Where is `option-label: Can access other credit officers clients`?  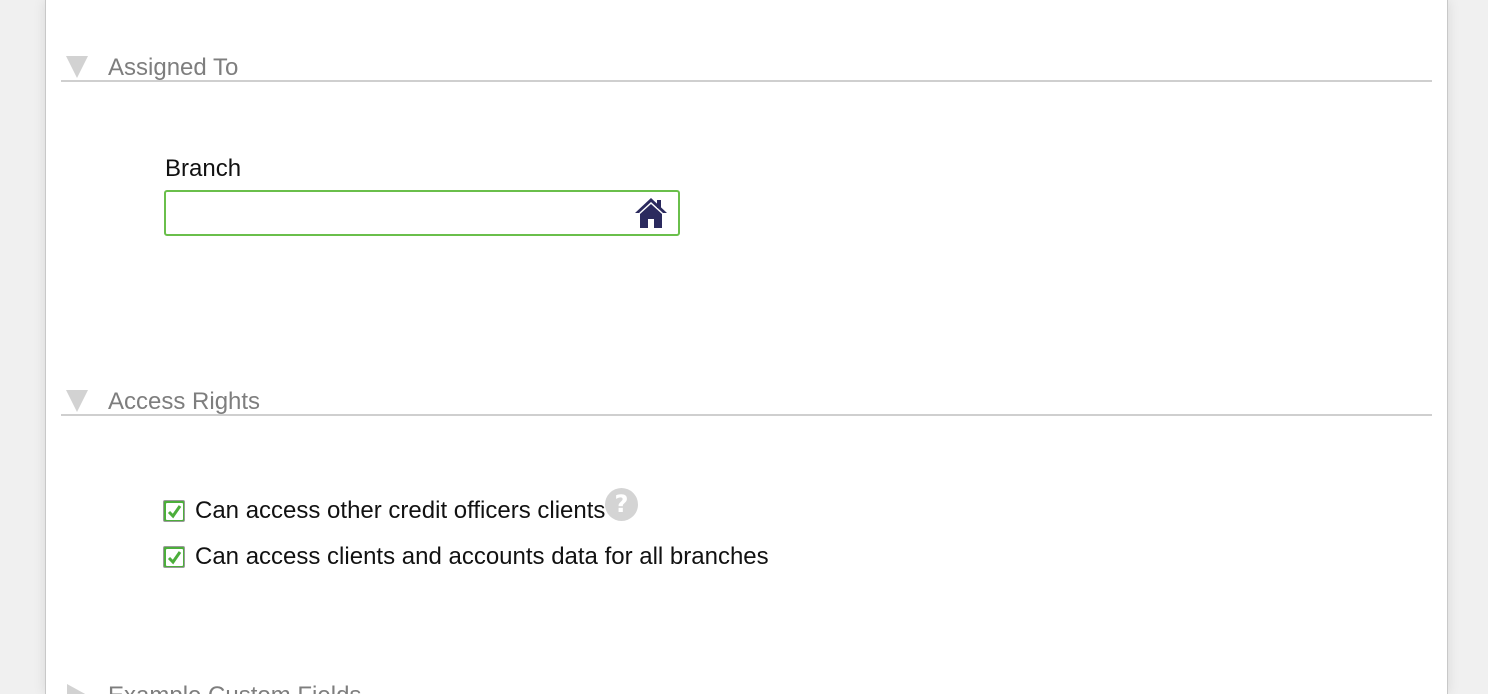
option-label: Can access other credit officers clients is located at coordinates (400, 510).